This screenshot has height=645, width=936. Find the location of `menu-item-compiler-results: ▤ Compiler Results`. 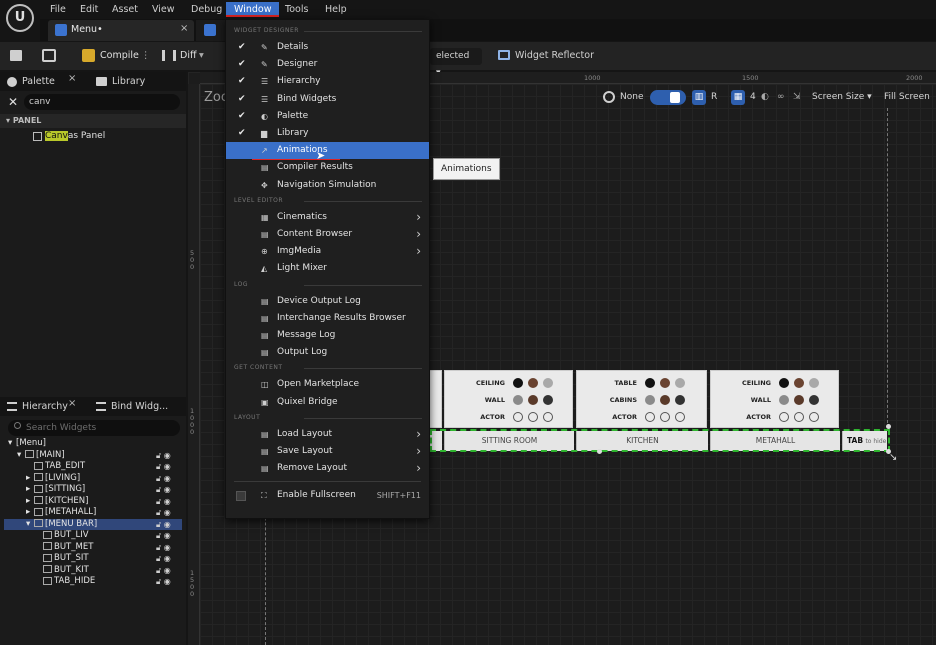

menu-item-compiler-results: ▤ Compiler Results is located at coordinates (327, 167).